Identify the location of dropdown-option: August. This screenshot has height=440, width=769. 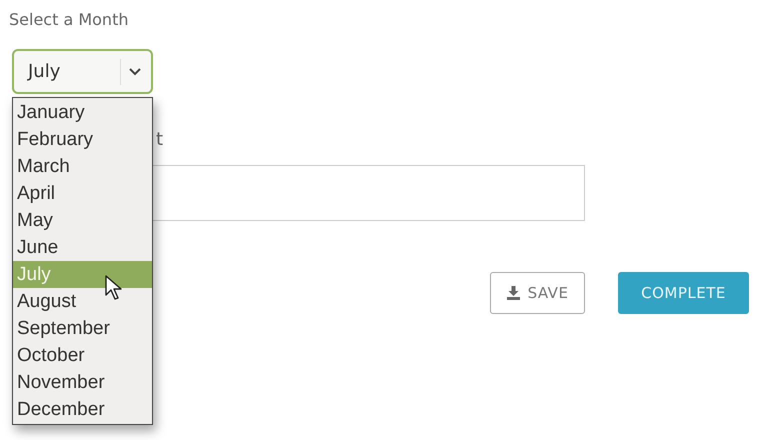
(82, 301).